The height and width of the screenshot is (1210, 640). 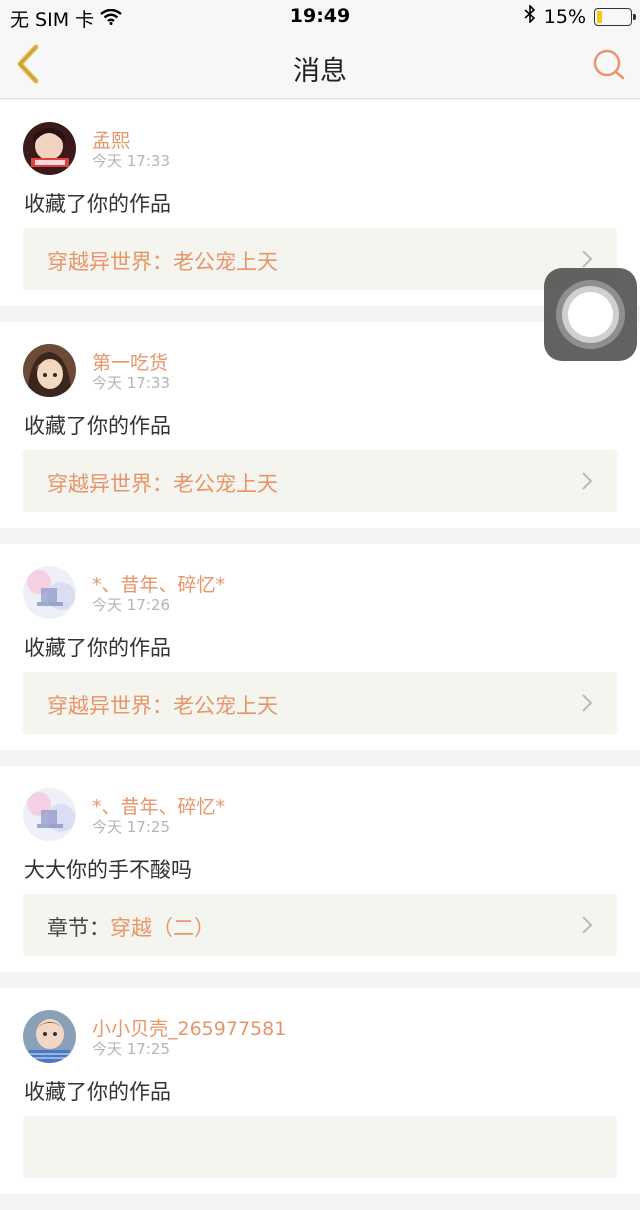 What do you see at coordinates (599, 16) in the screenshot?
I see `battery-fill` at bounding box center [599, 16].